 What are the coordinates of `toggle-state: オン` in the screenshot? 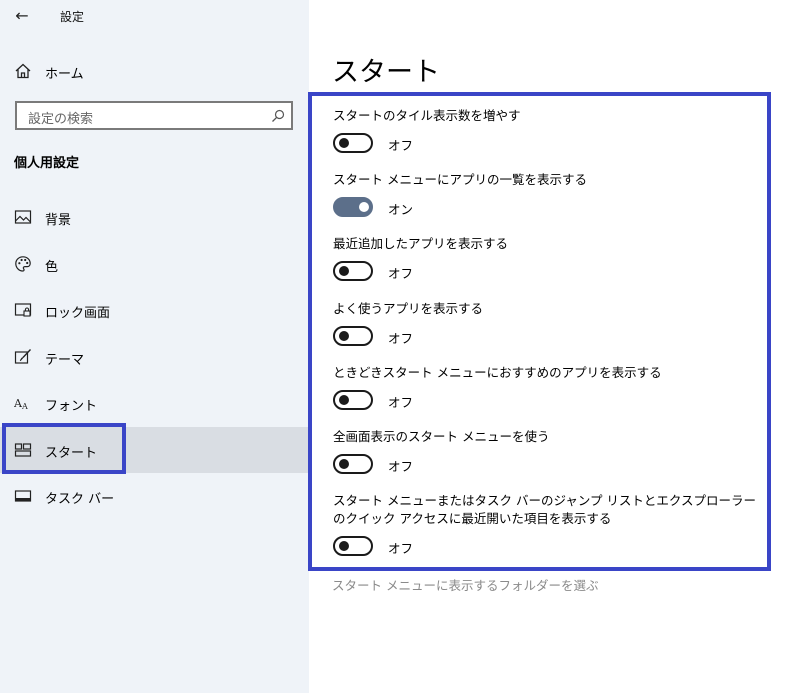 It's located at (401, 209).